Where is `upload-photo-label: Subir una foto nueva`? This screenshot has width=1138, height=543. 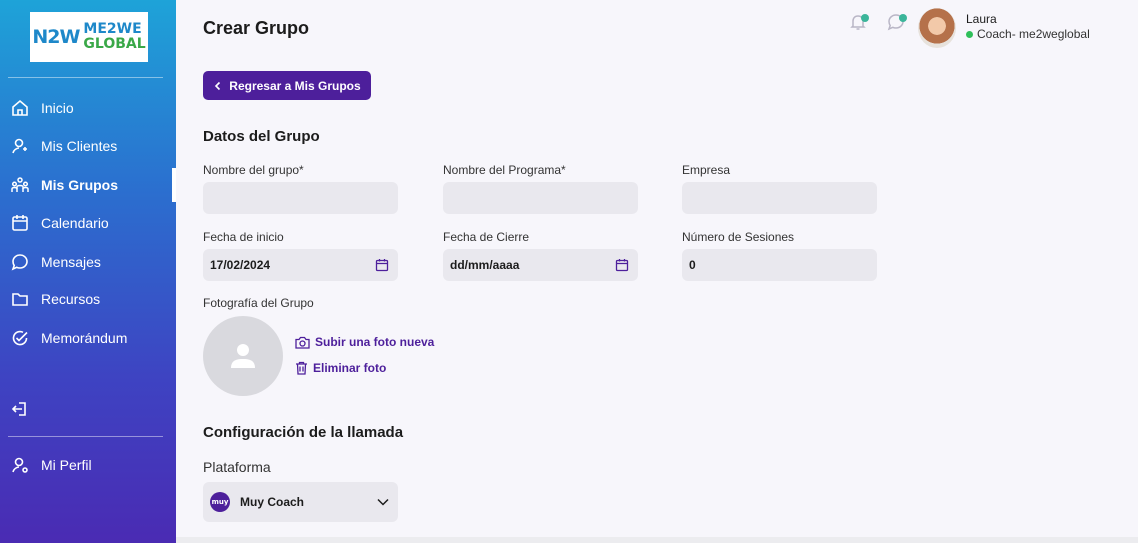 upload-photo-label: Subir una foto nueva is located at coordinates (375, 342).